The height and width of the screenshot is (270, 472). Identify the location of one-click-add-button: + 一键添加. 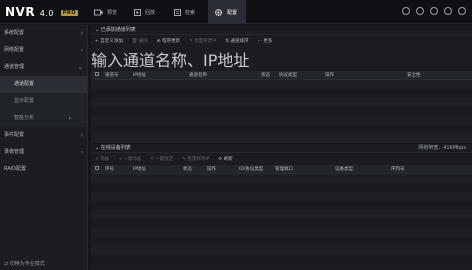
(129, 159).